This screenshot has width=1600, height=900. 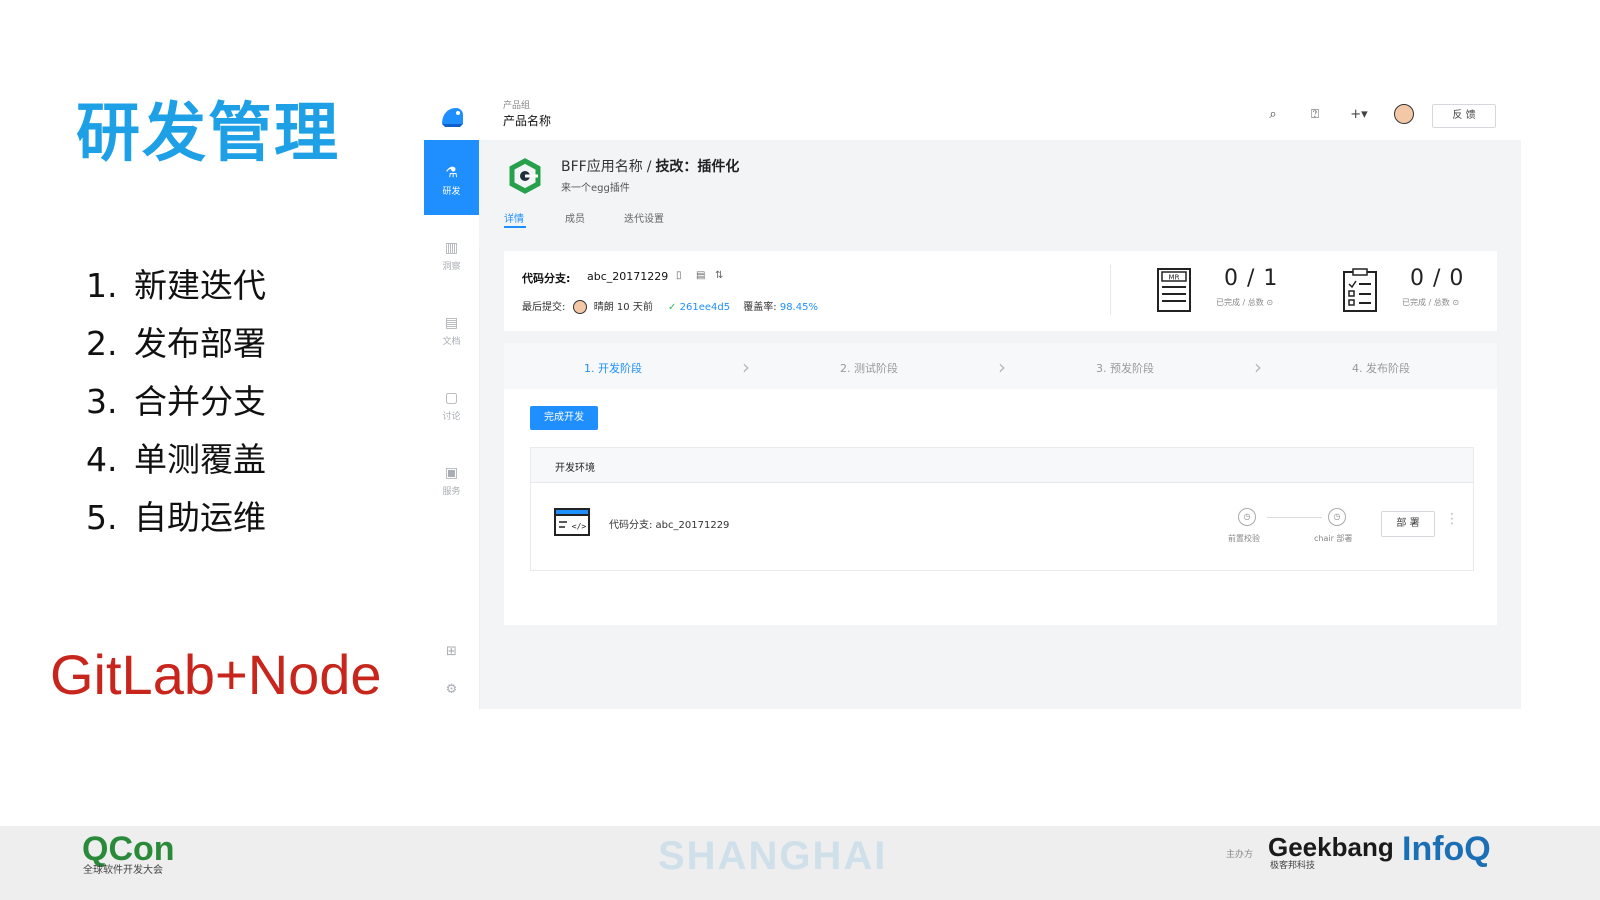 I want to click on list-item: 2. 发布部署, so click(x=176, y=343).